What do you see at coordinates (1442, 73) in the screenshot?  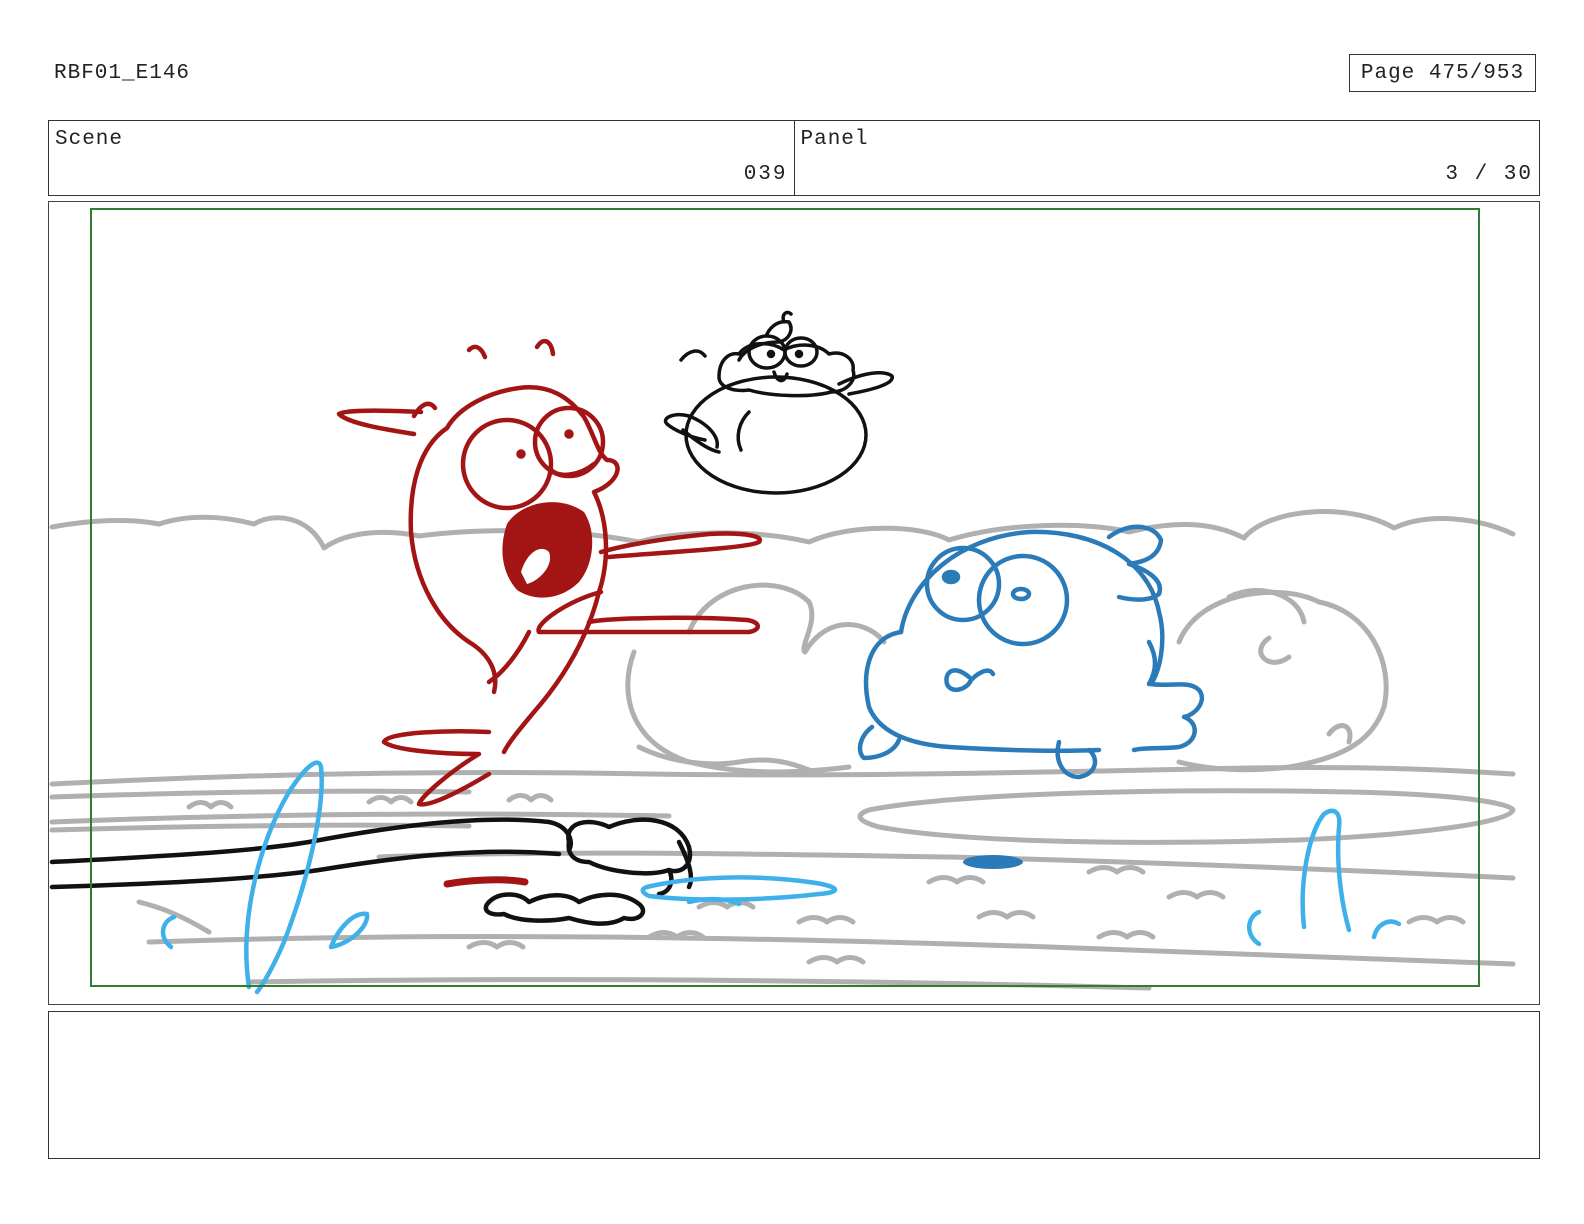 I see `page-counter: Page 475/953` at bounding box center [1442, 73].